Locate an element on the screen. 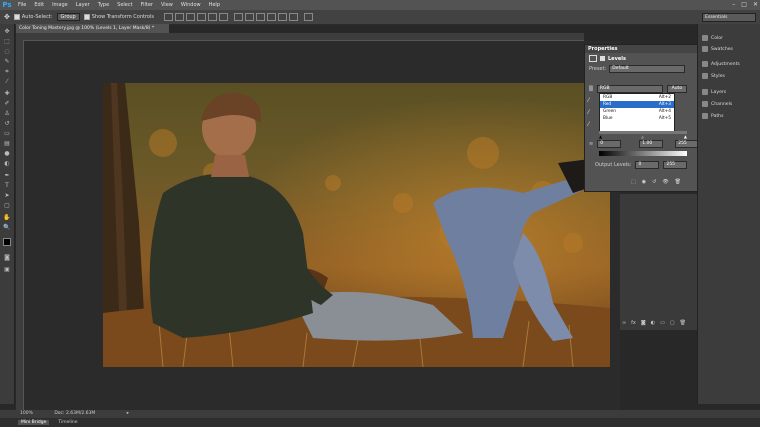 This screenshot has height=427, width=760. auto-align-icon is located at coordinates (308, 17).